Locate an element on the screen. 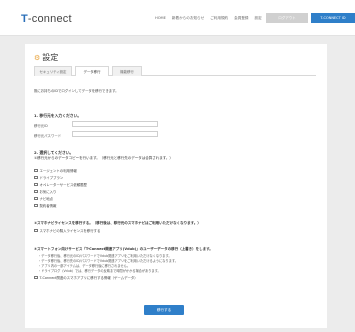  option-agent: エージェントの利用情報 is located at coordinates (55, 170).